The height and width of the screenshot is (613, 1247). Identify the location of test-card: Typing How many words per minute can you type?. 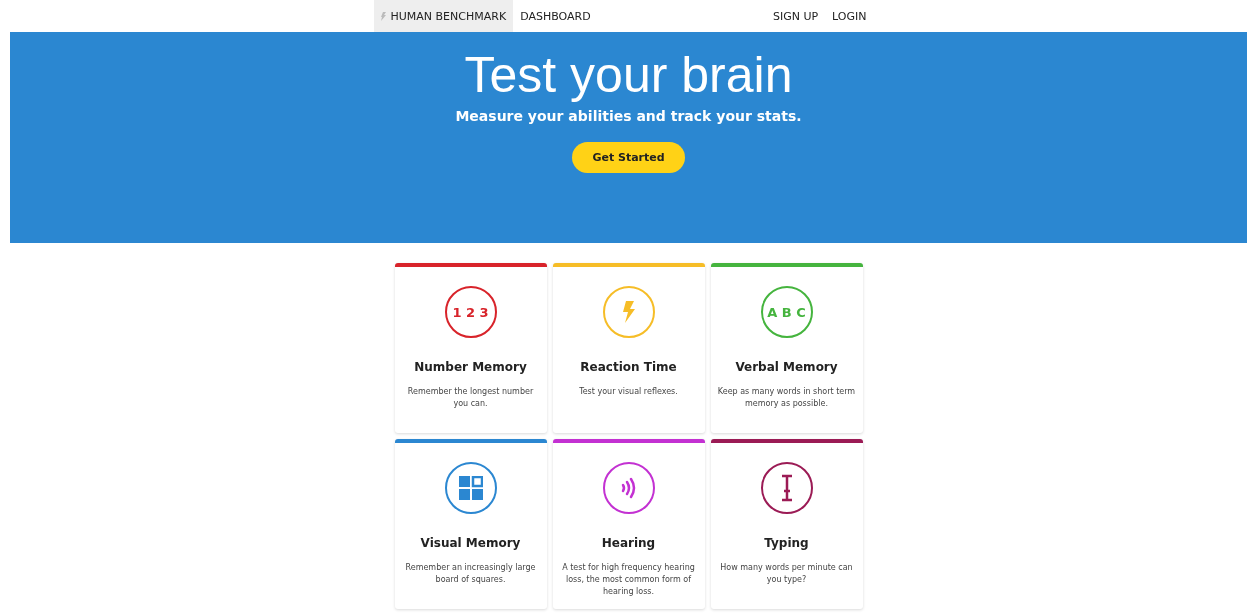
(786, 524).